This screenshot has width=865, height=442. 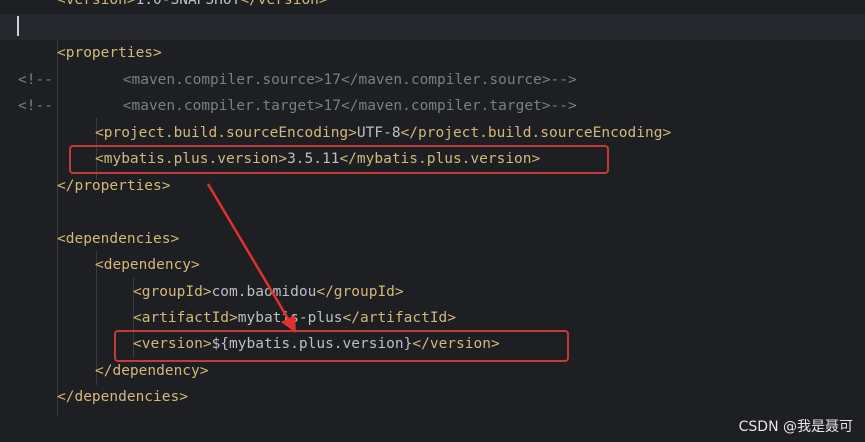 I want to click on annotation-arrow, so click(x=251, y=258).